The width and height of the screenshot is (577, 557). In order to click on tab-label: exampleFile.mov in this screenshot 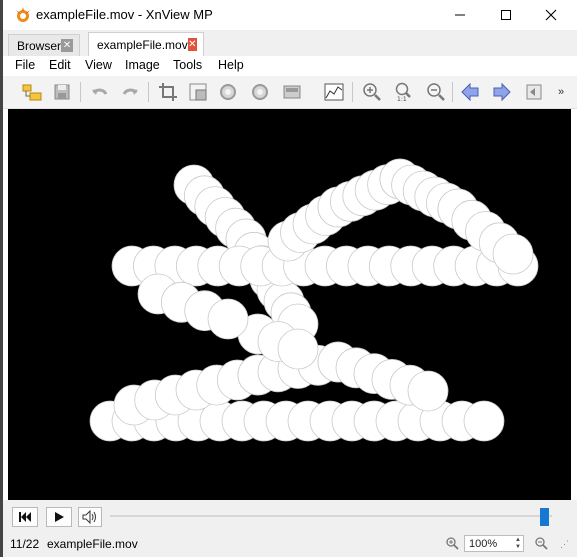, I will do `click(142, 44)`.